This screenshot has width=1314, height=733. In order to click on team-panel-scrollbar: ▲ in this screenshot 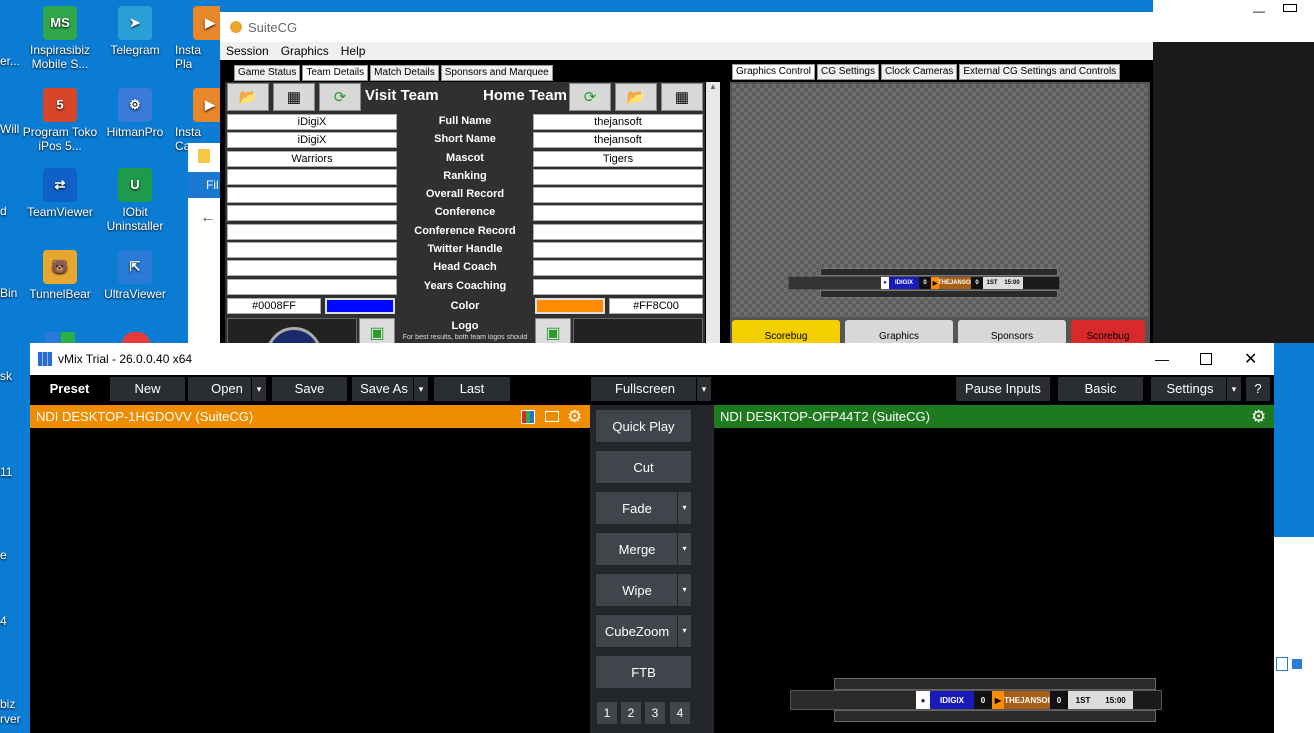, I will do `click(713, 214)`.